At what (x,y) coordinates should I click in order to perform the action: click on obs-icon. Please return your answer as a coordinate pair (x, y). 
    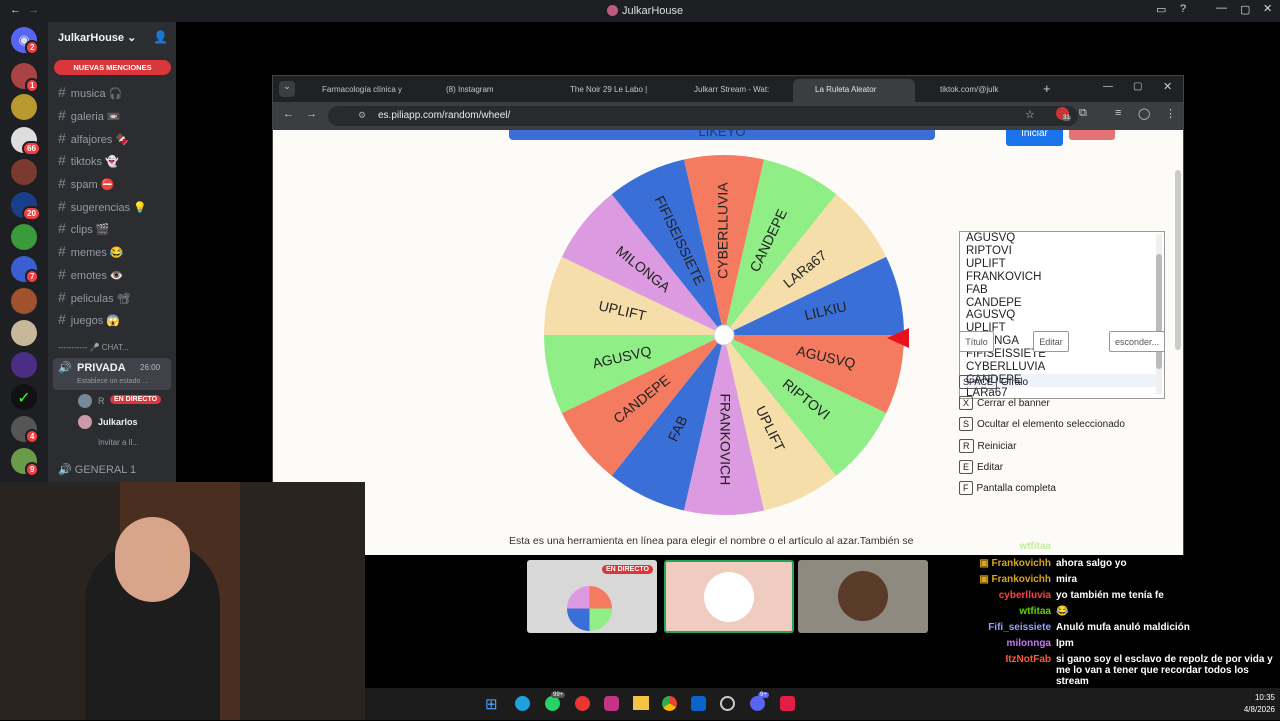
    Looking at the image, I should click on (727, 703).